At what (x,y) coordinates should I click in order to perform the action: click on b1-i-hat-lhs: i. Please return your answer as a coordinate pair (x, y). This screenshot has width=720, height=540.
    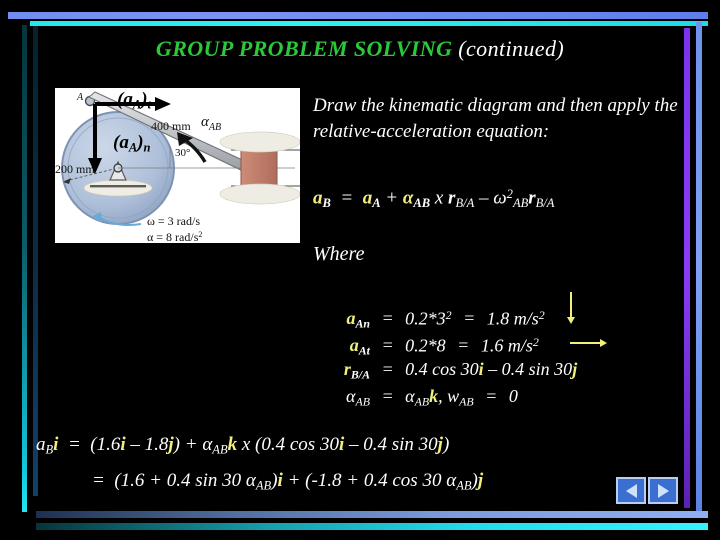
    Looking at the image, I should click on (56, 444).